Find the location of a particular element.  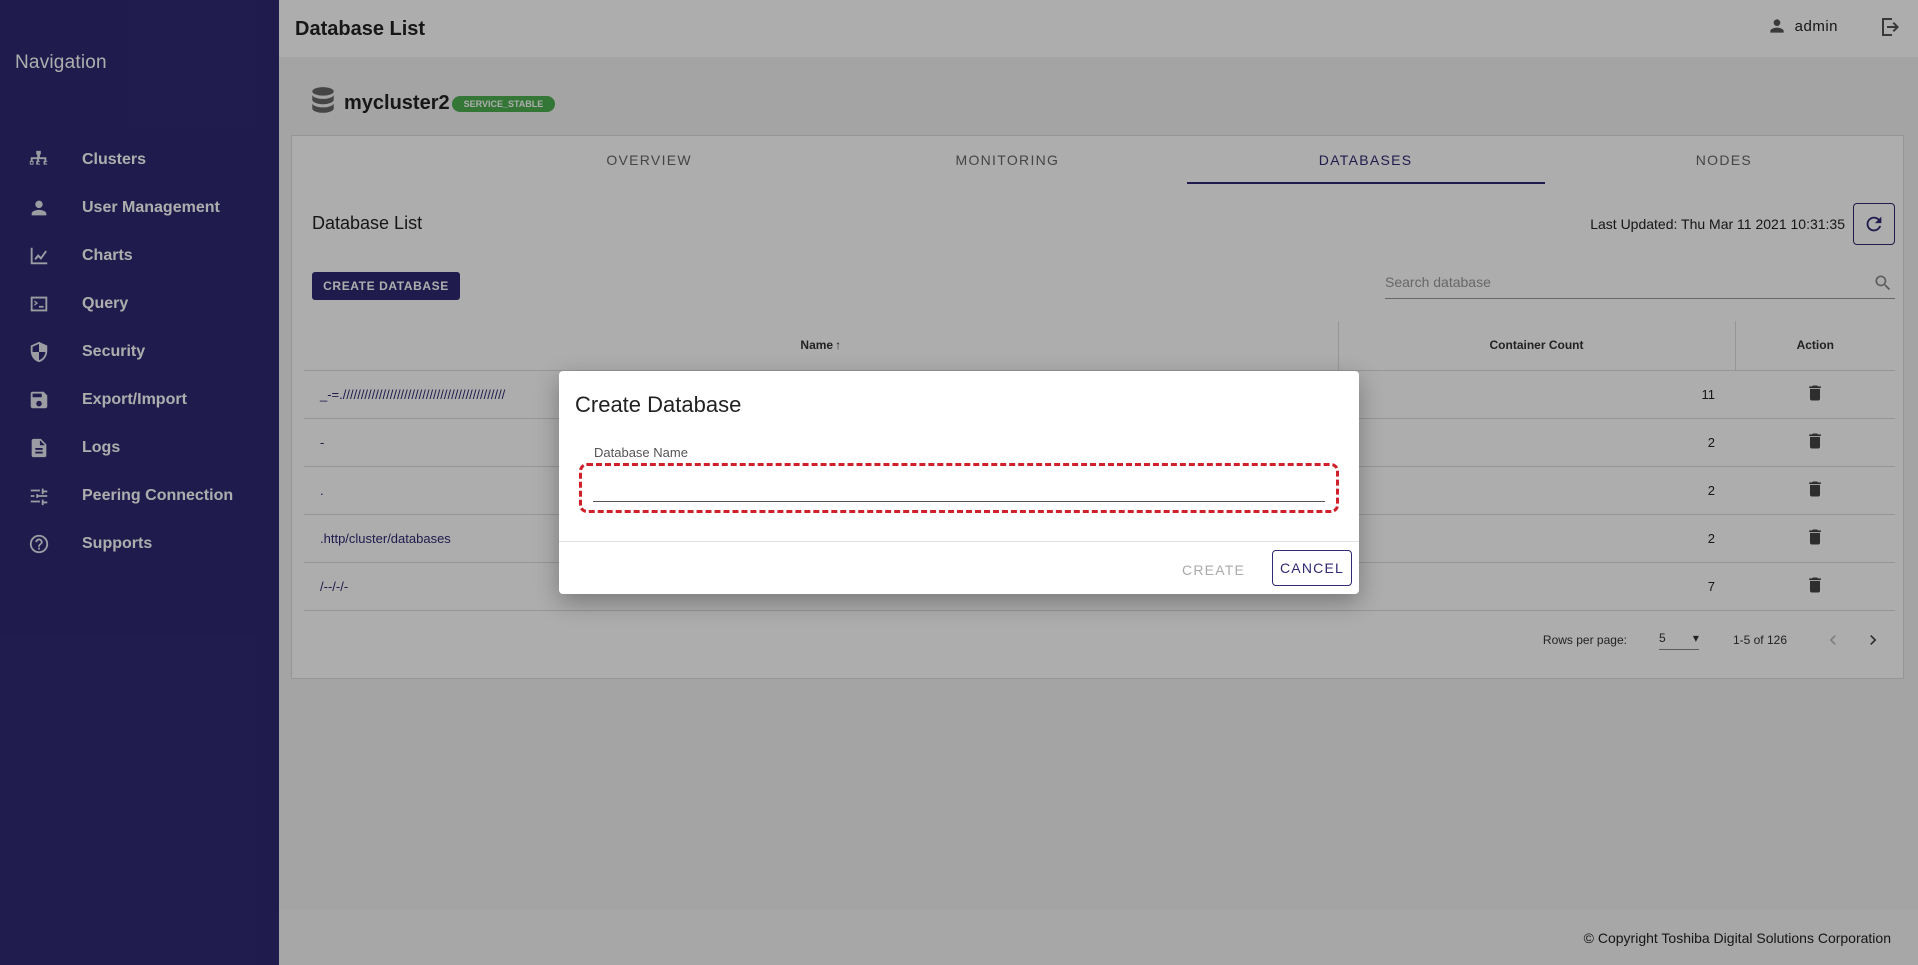

database-name-field-highlight is located at coordinates (959, 488).